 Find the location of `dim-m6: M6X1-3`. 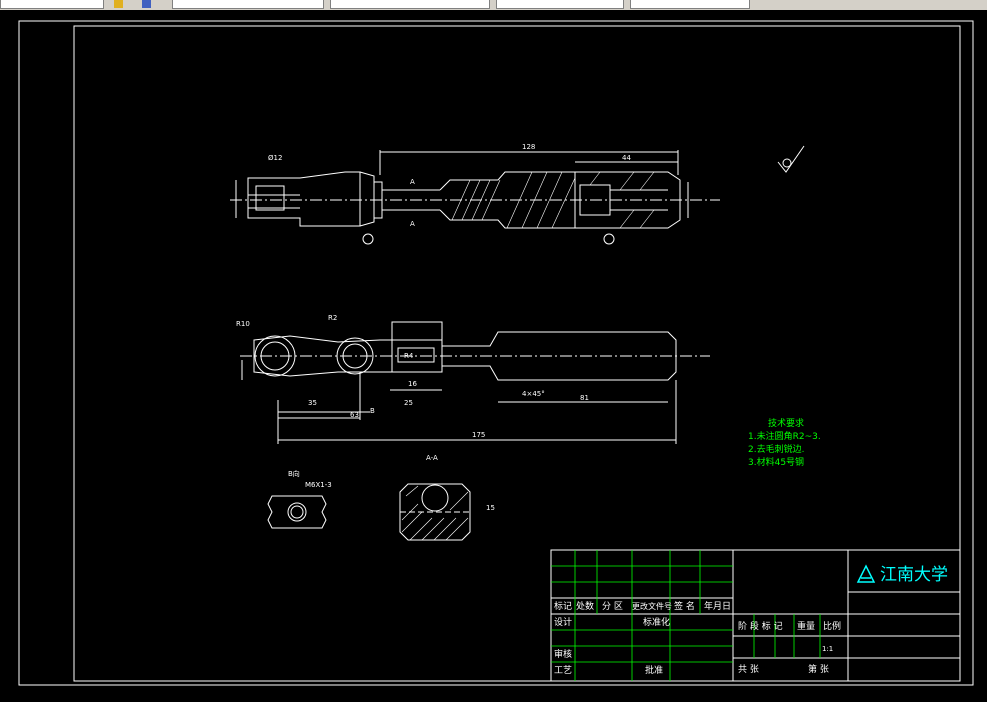

dim-m6: M6X1-3 is located at coordinates (318, 485).